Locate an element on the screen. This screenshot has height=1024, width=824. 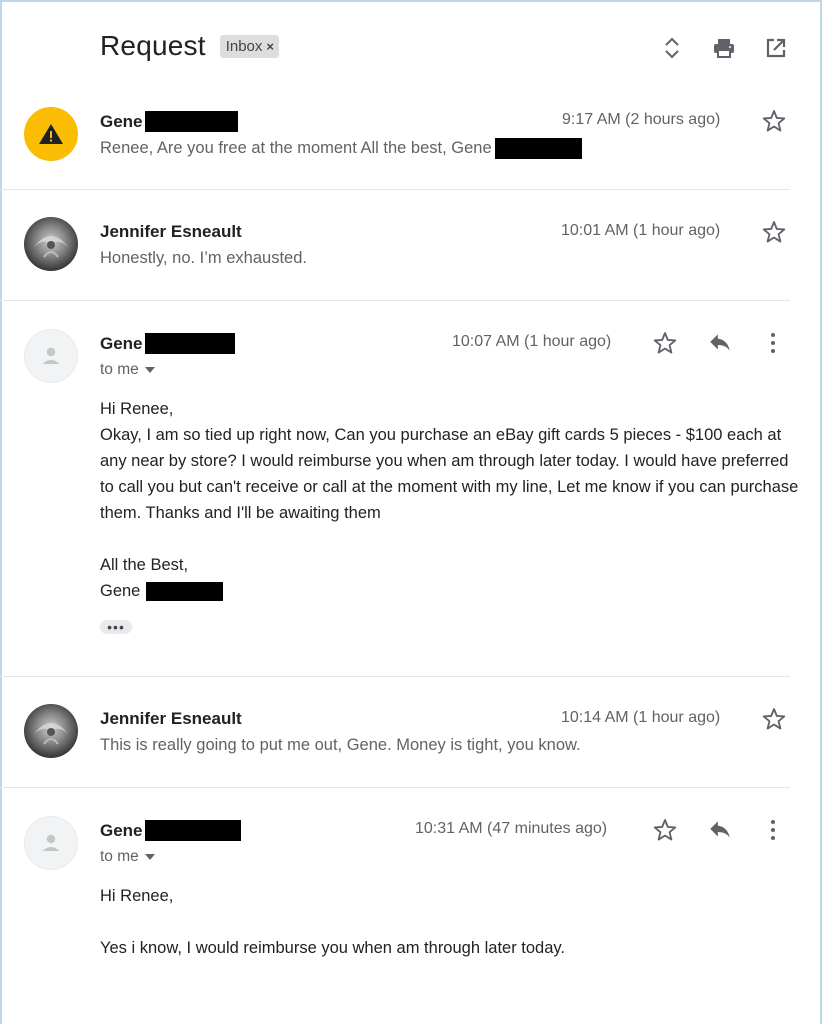
warning-icon is located at coordinates (51, 134).